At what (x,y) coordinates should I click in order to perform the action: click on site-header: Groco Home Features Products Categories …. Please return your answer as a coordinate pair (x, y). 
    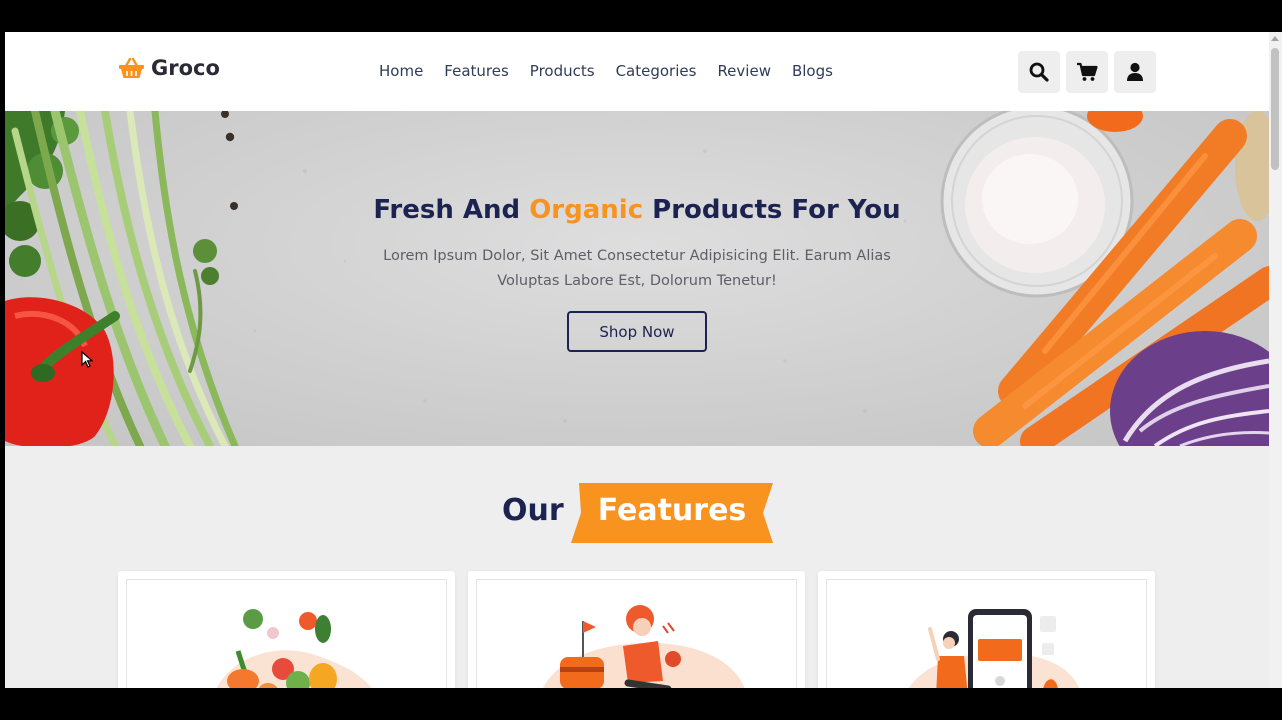
    Looking at the image, I should click on (637, 71).